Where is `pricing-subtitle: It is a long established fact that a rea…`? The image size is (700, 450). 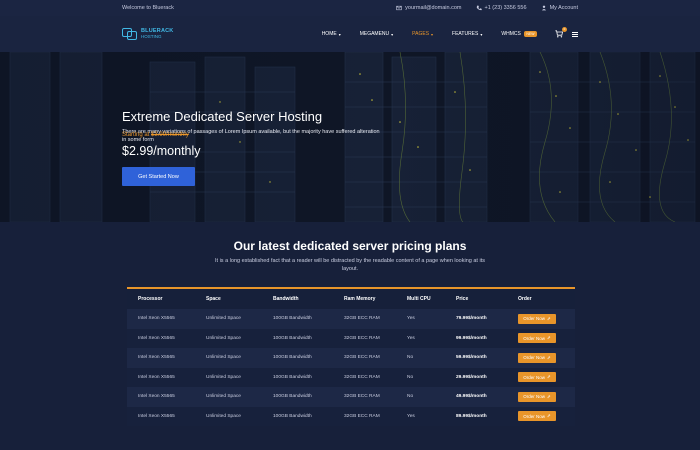
pricing-subtitle: It is a long established fact that a rea… is located at coordinates (350, 265).